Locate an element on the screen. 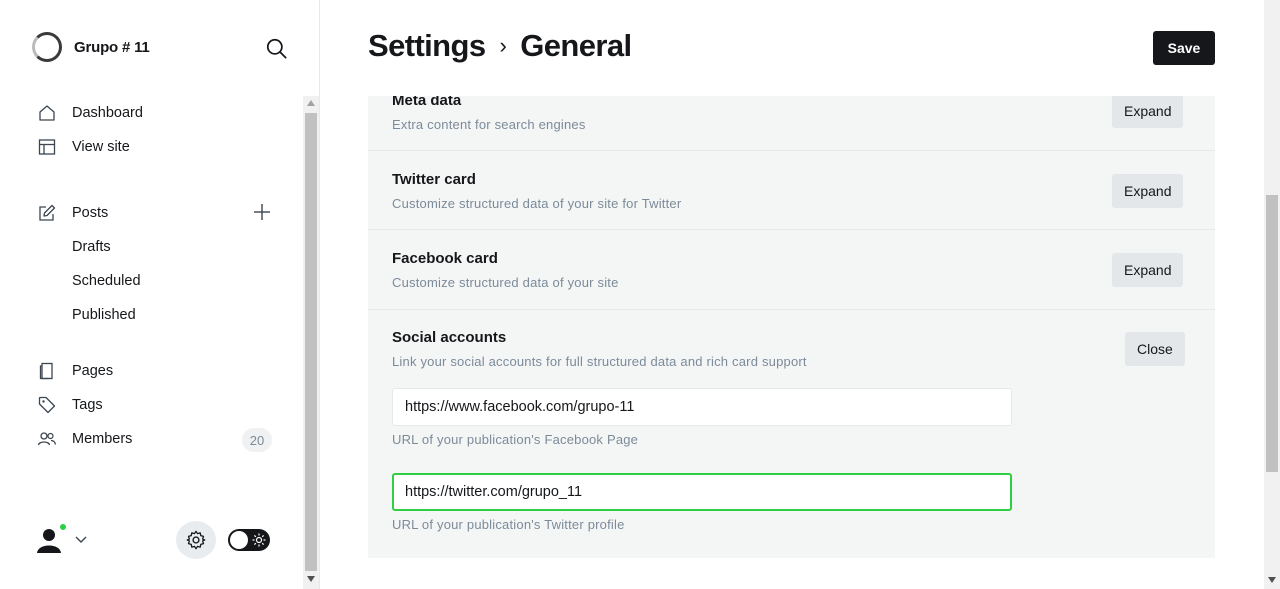 The width and height of the screenshot is (1280, 589). sidebar-item-label: Posts is located at coordinates (90, 213).